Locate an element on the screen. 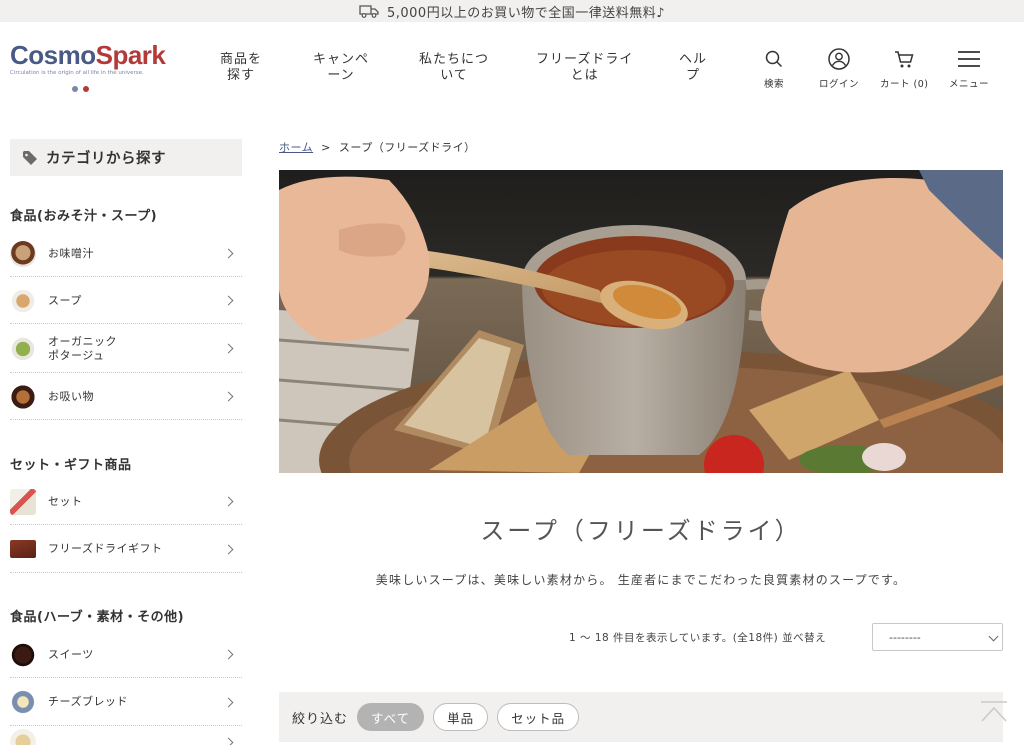  nav-campaign: キャンペ ーン is located at coordinates (341, 68).